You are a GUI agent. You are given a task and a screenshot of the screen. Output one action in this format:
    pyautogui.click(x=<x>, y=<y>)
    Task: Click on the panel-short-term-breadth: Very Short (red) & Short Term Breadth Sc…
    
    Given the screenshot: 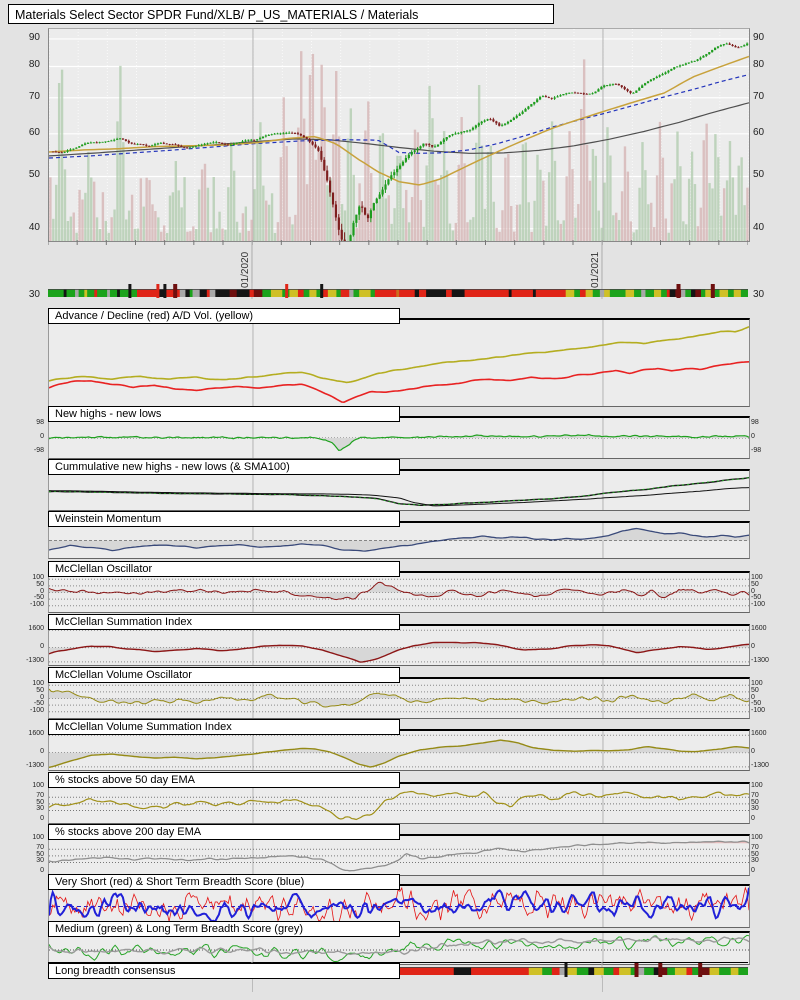 What is the action you would take?
    pyautogui.click(x=399, y=901)
    